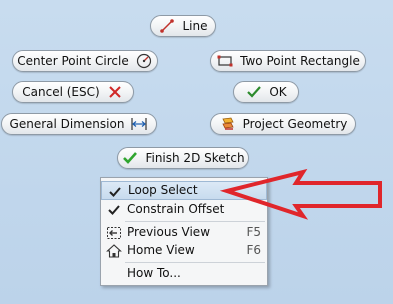  Describe the element at coordinates (169, 232) in the screenshot. I see `menu-item-label: Previous View` at that location.